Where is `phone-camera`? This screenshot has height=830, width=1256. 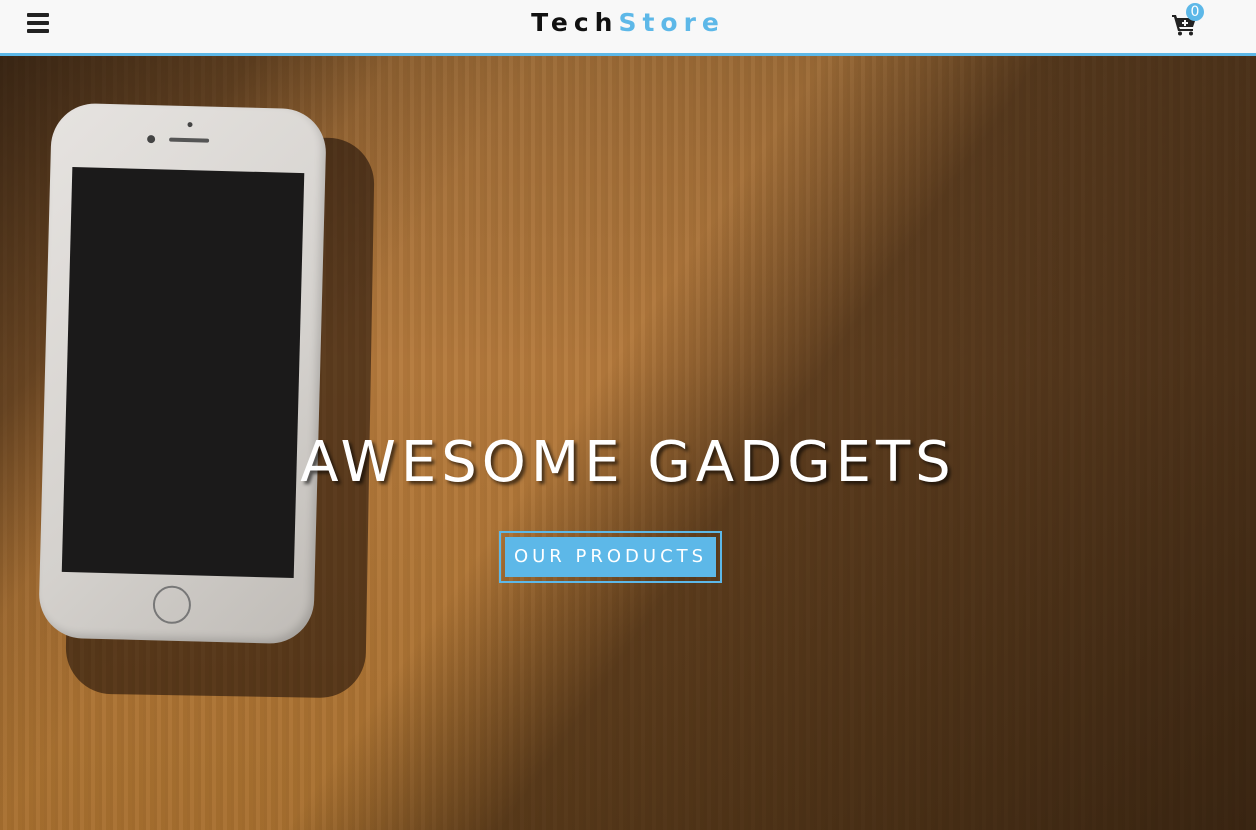
phone-camera is located at coordinates (151, 139).